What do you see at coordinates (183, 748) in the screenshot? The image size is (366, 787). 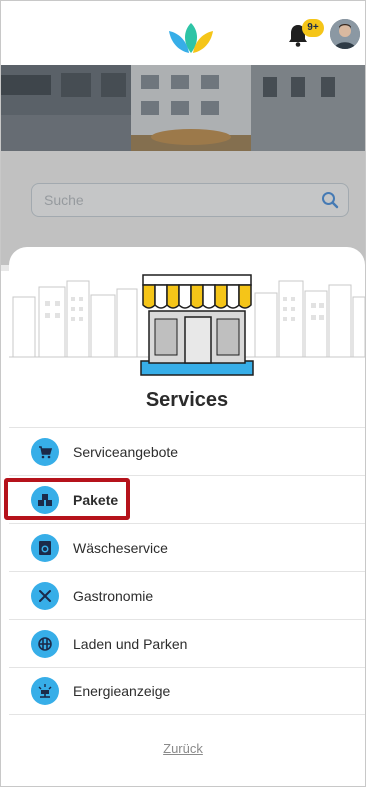 I see `back-link: Zurück` at bounding box center [183, 748].